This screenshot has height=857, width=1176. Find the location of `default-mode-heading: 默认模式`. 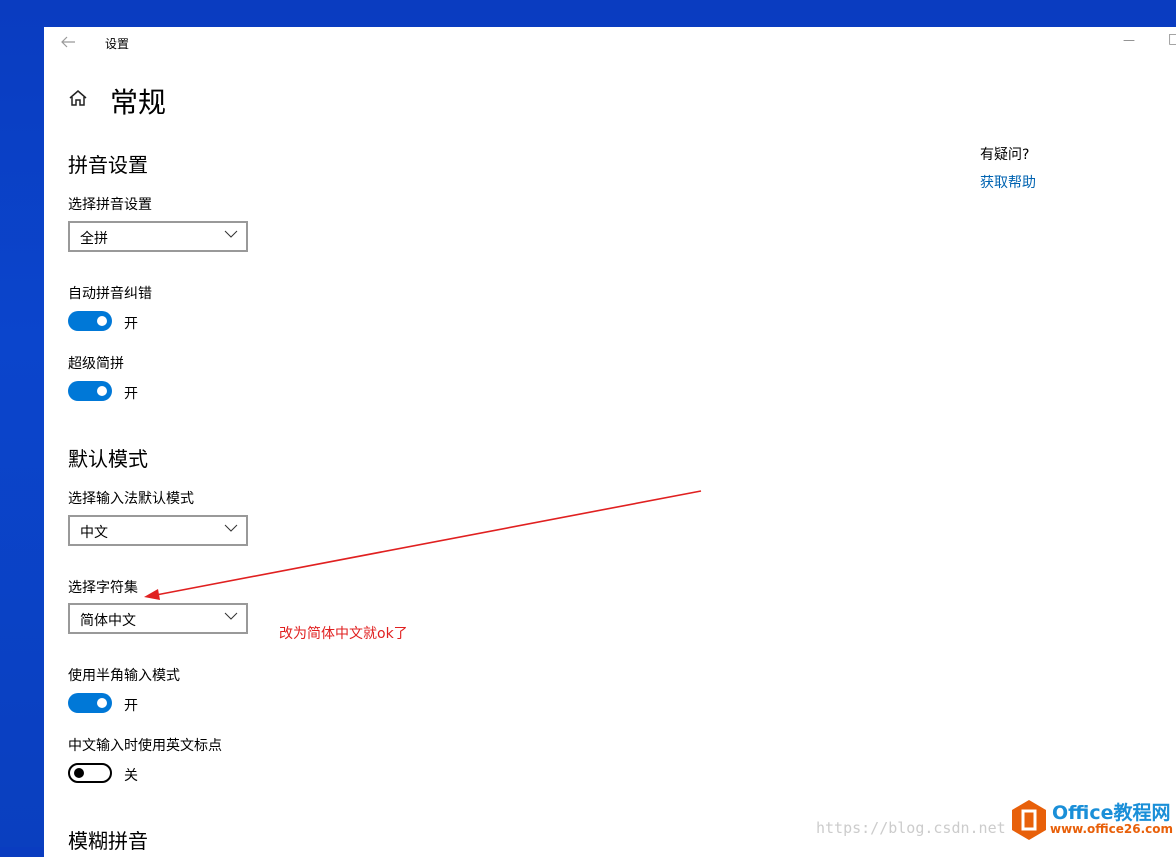

default-mode-heading: 默认模式 is located at coordinates (108, 459).